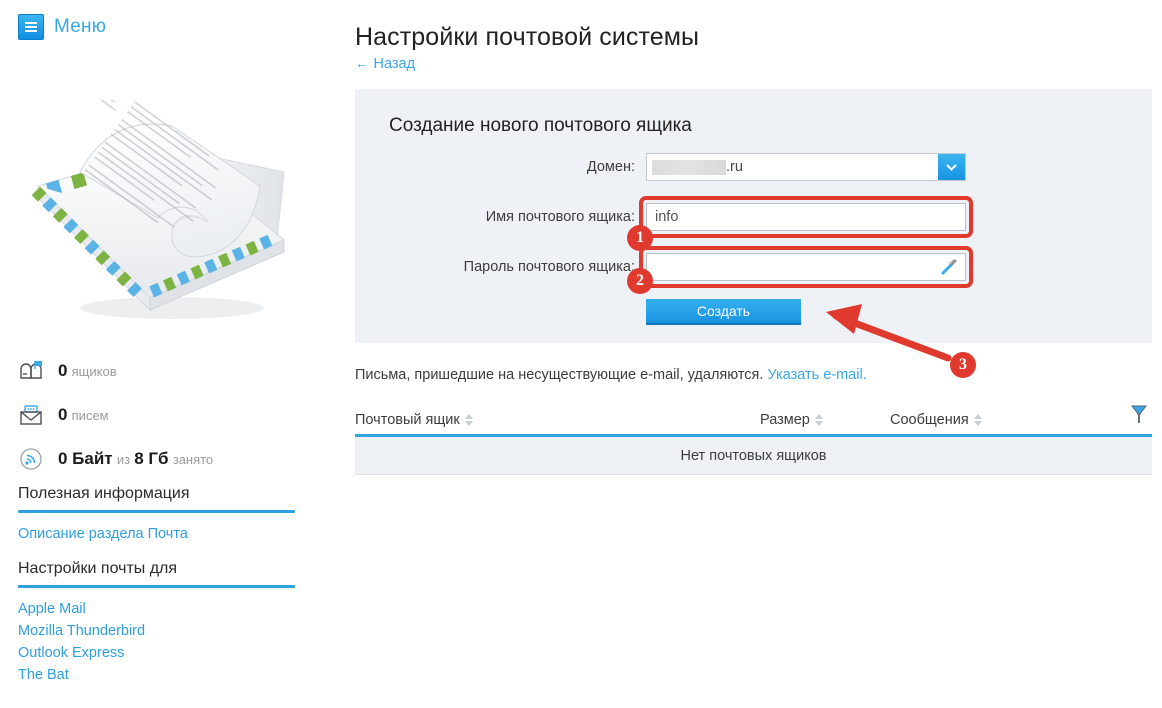 The width and height of the screenshot is (1162, 708). Describe the element at coordinates (90, 415) in the screenshot. I see `stat-messages-unit: писем` at that location.